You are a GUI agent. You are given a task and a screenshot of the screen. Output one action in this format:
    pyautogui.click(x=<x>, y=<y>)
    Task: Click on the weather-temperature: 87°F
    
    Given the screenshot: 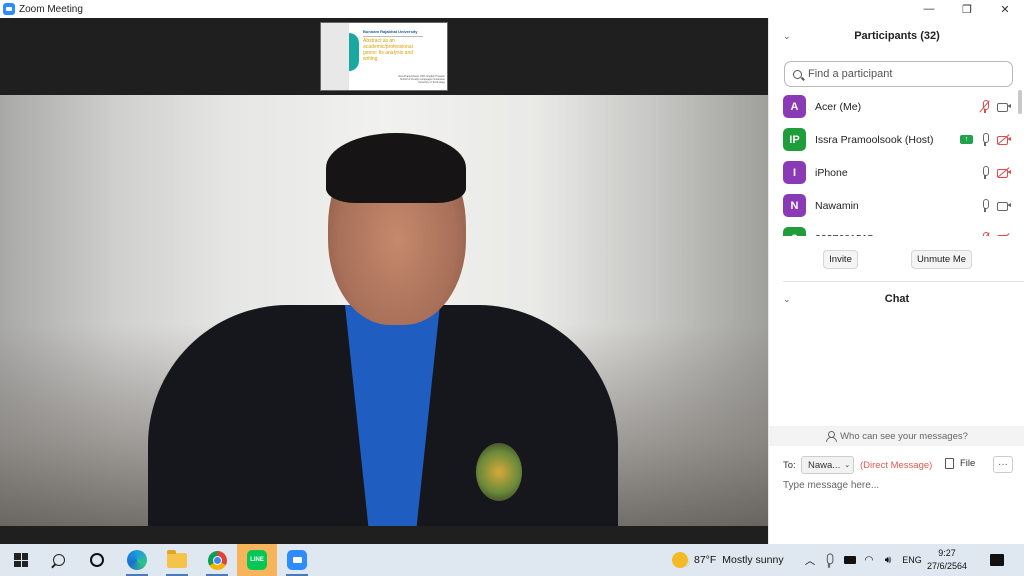 What is the action you would take?
    pyautogui.click(x=705, y=560)
    